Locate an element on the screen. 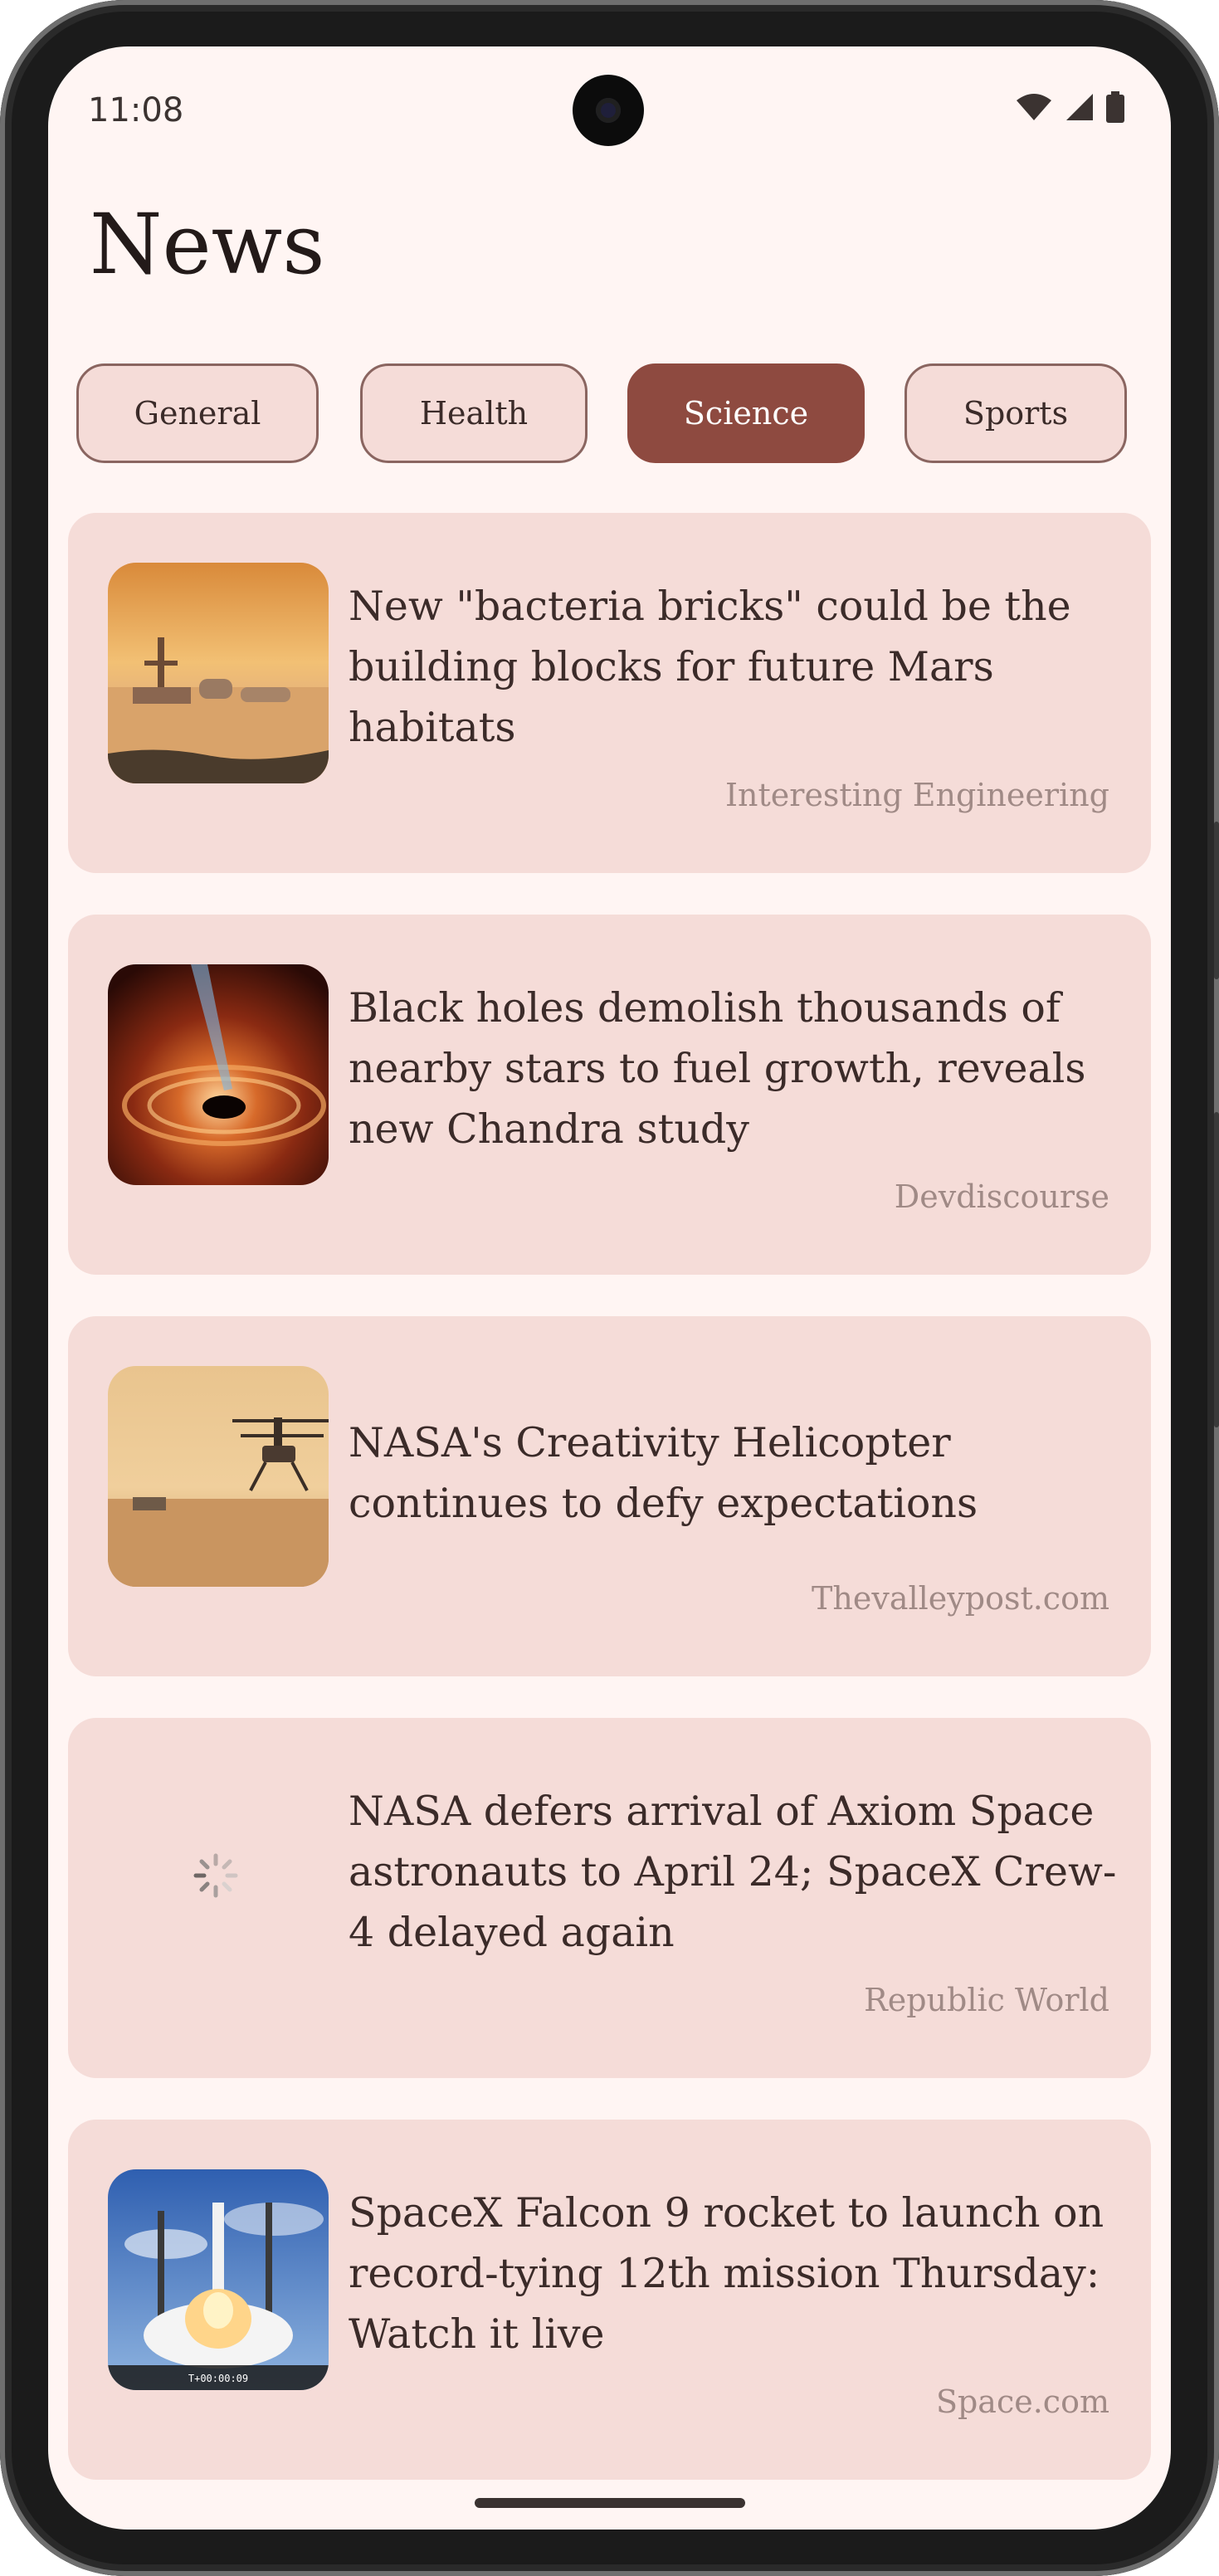  tab-science: Science is located at coordinates (746, 413).